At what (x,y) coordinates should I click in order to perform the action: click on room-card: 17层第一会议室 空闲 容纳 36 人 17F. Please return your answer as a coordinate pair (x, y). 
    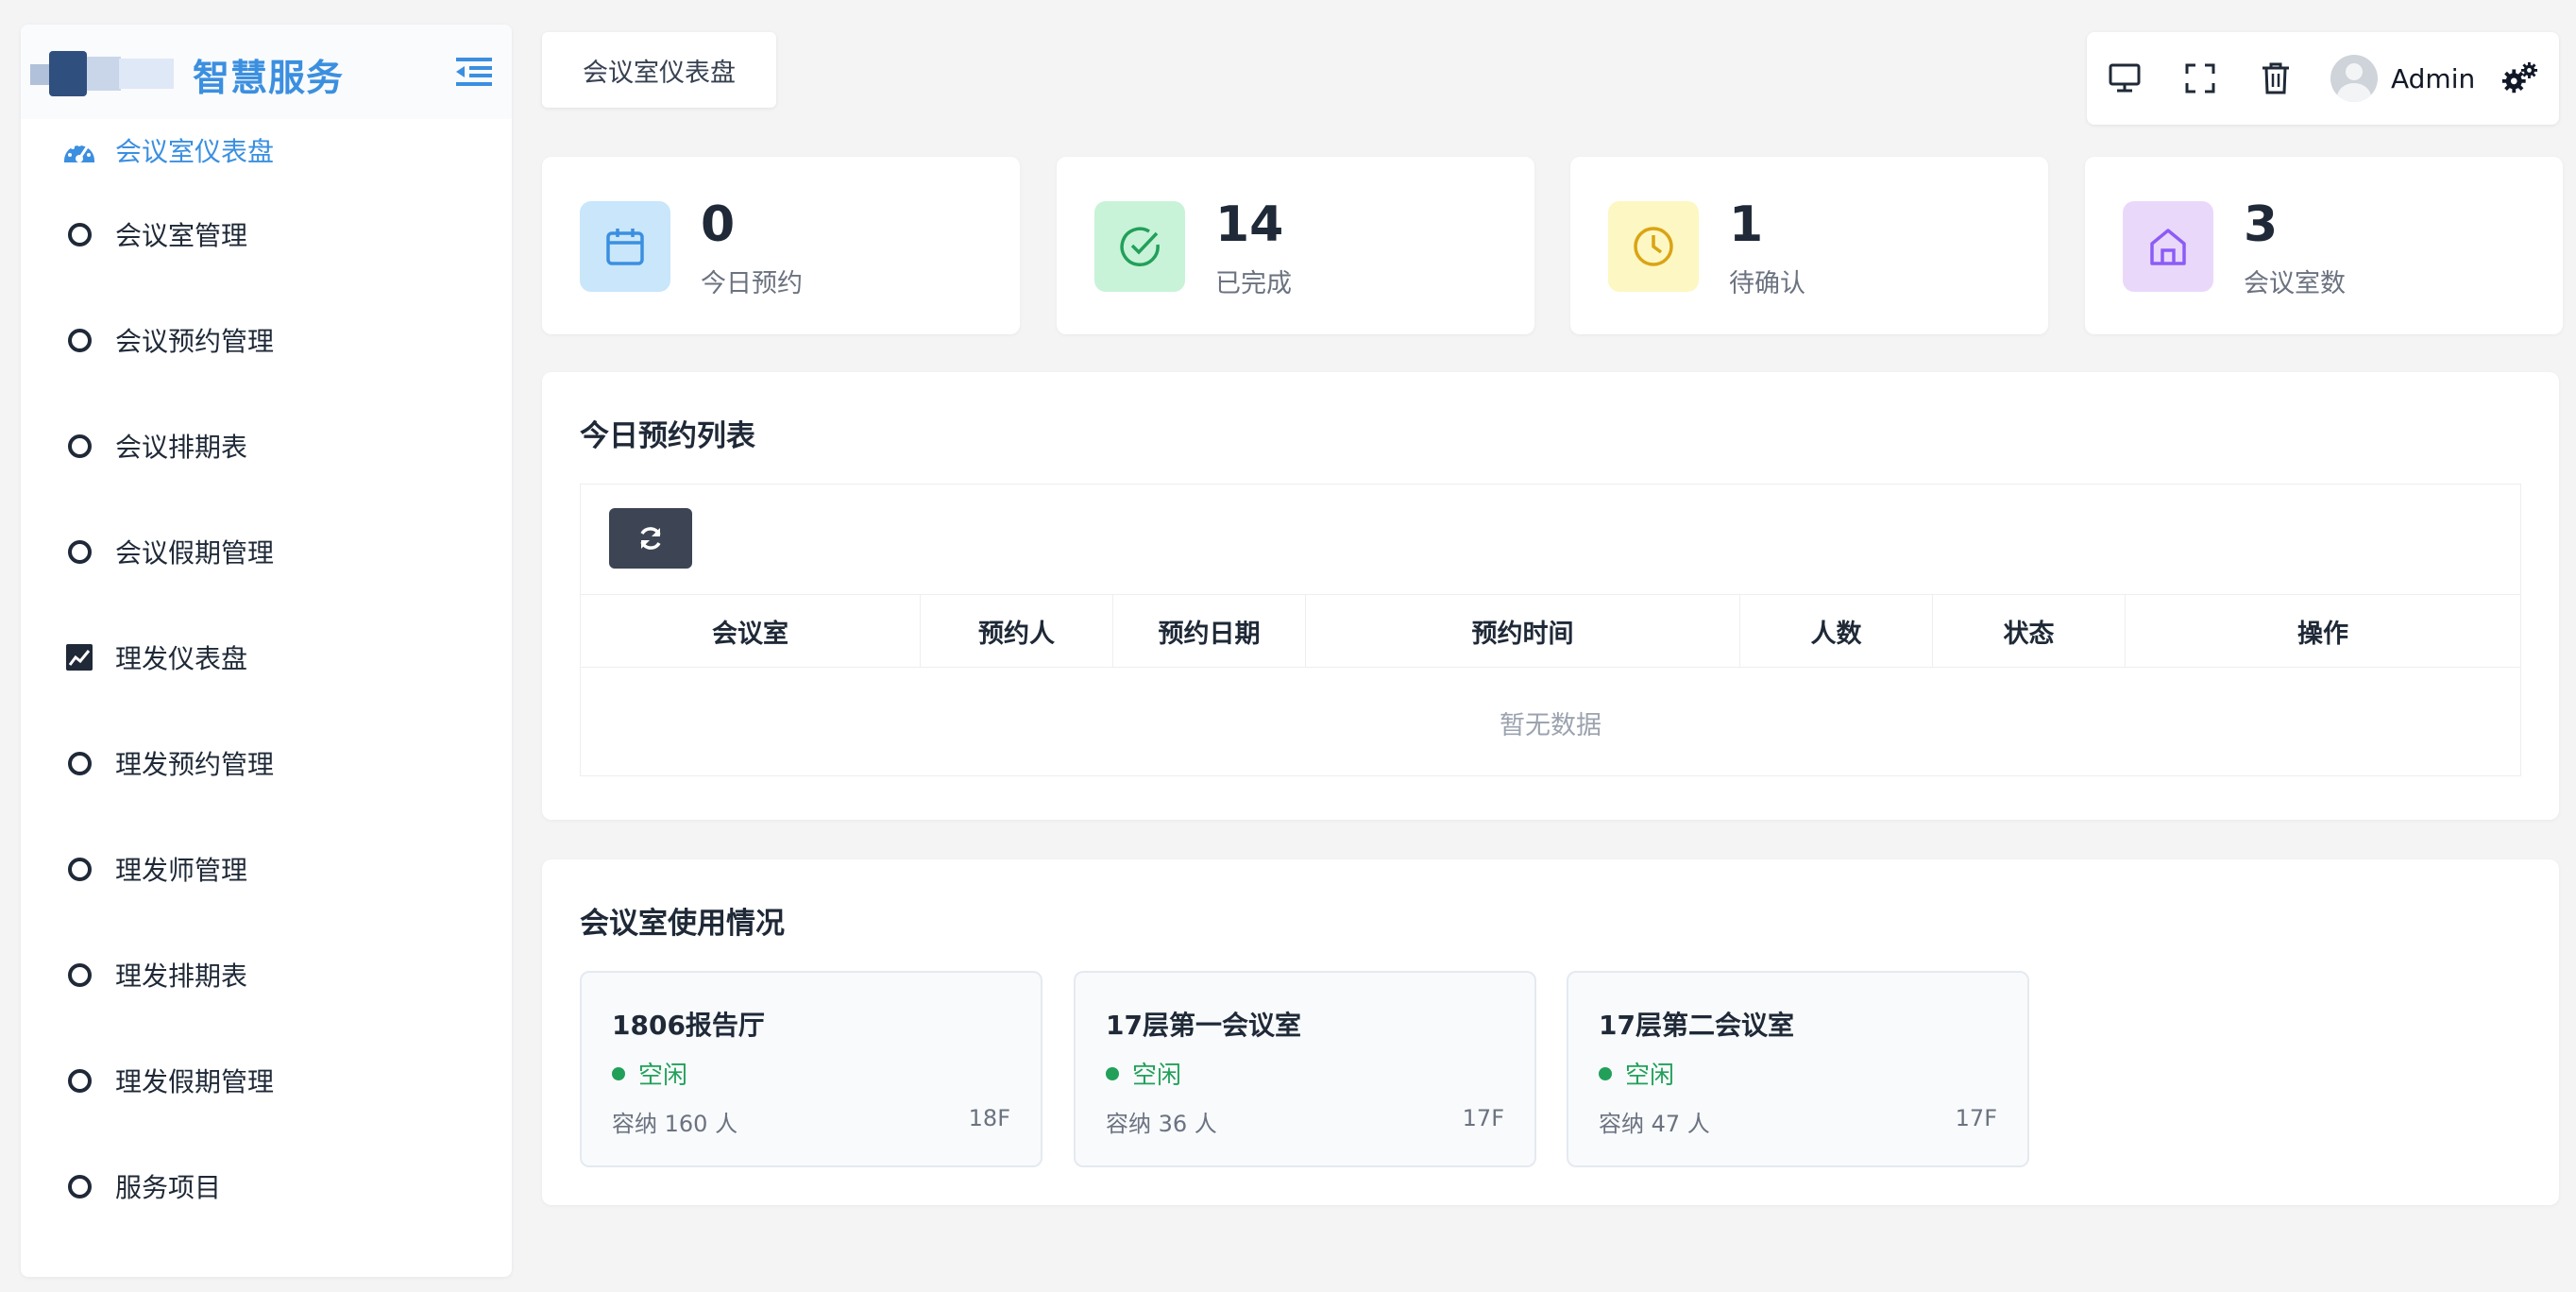
    Looking at the image, I should click on (1305, 1069).